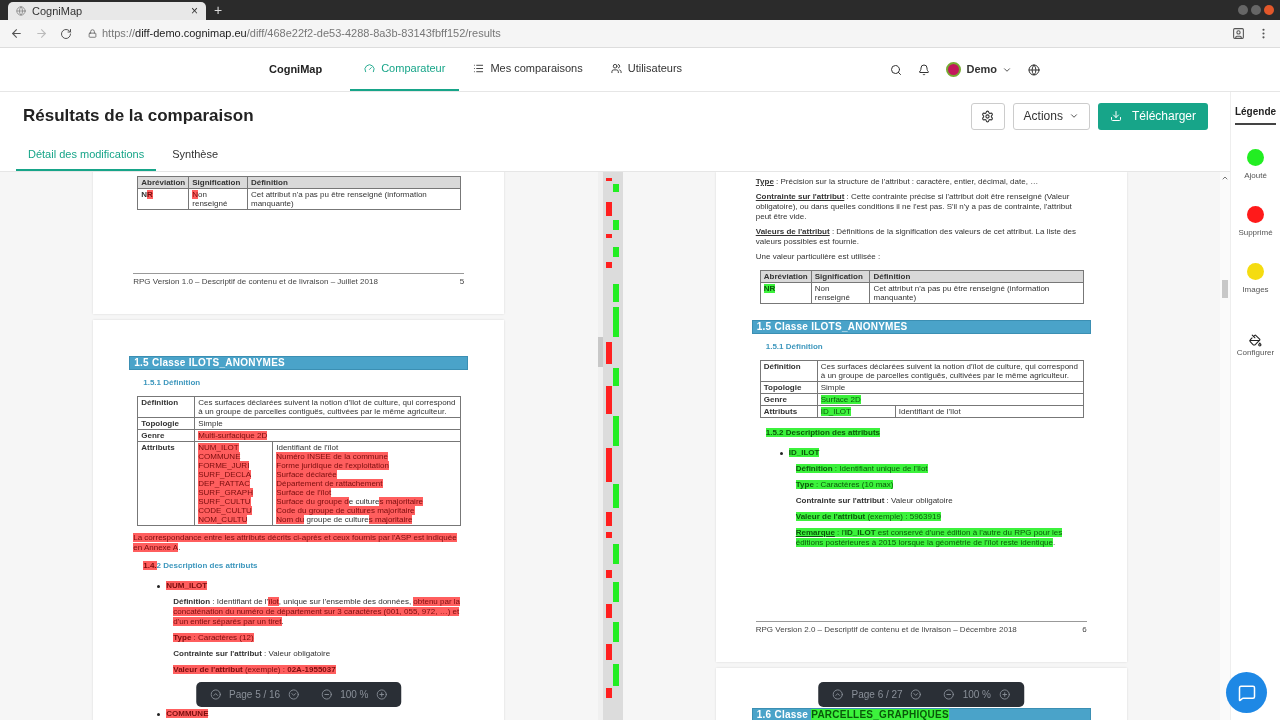  I want to click on page-title: Résultats de la comparaison, so click(139, 116).